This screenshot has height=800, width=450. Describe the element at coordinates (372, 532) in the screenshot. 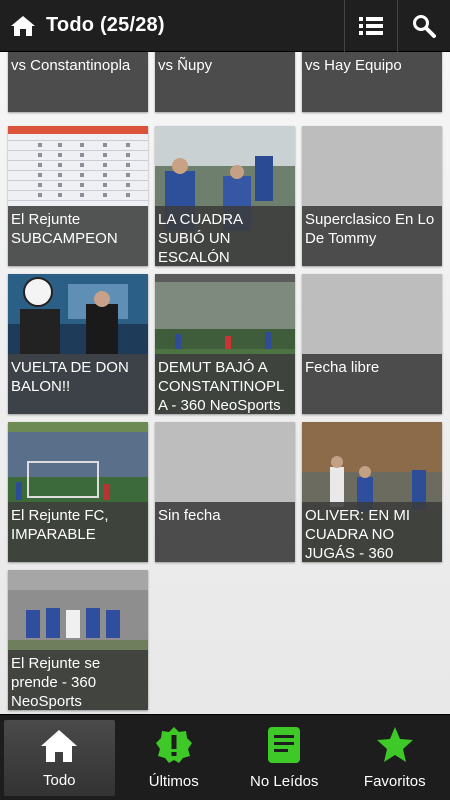

I see `article-title: OLIVER: EN MI CUADRA NO JUGÁS - 360` at that location.